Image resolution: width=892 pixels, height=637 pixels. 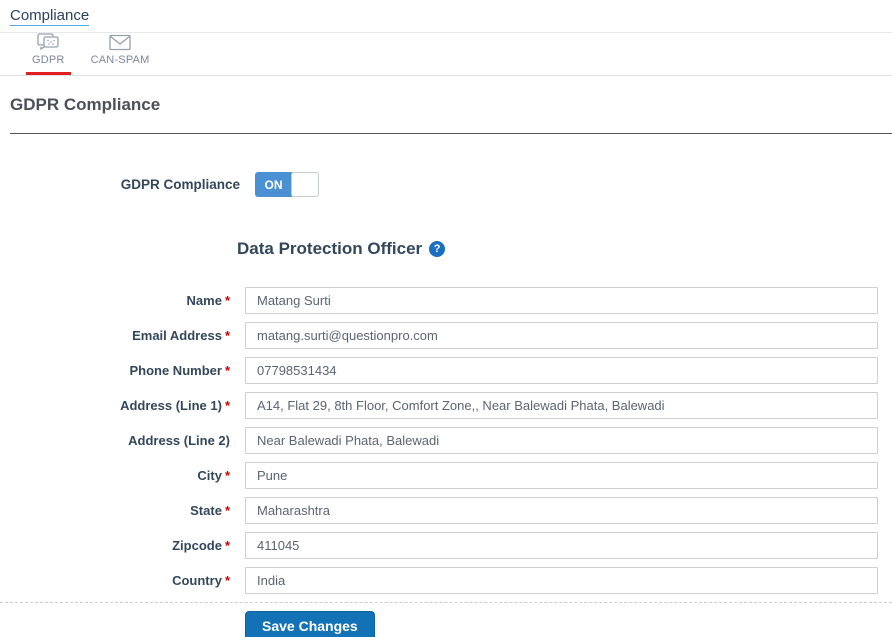 I want to click on phone-label: Phone Number *, so click(x=179, y=370).